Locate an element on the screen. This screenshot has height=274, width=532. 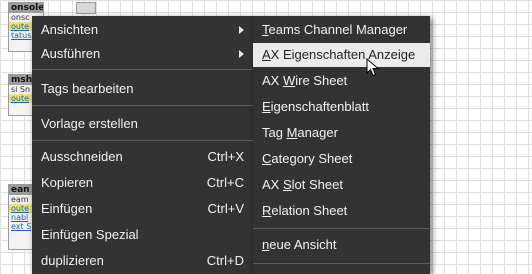
item-label-prefix: Tag is located at coordinates (274, 132).